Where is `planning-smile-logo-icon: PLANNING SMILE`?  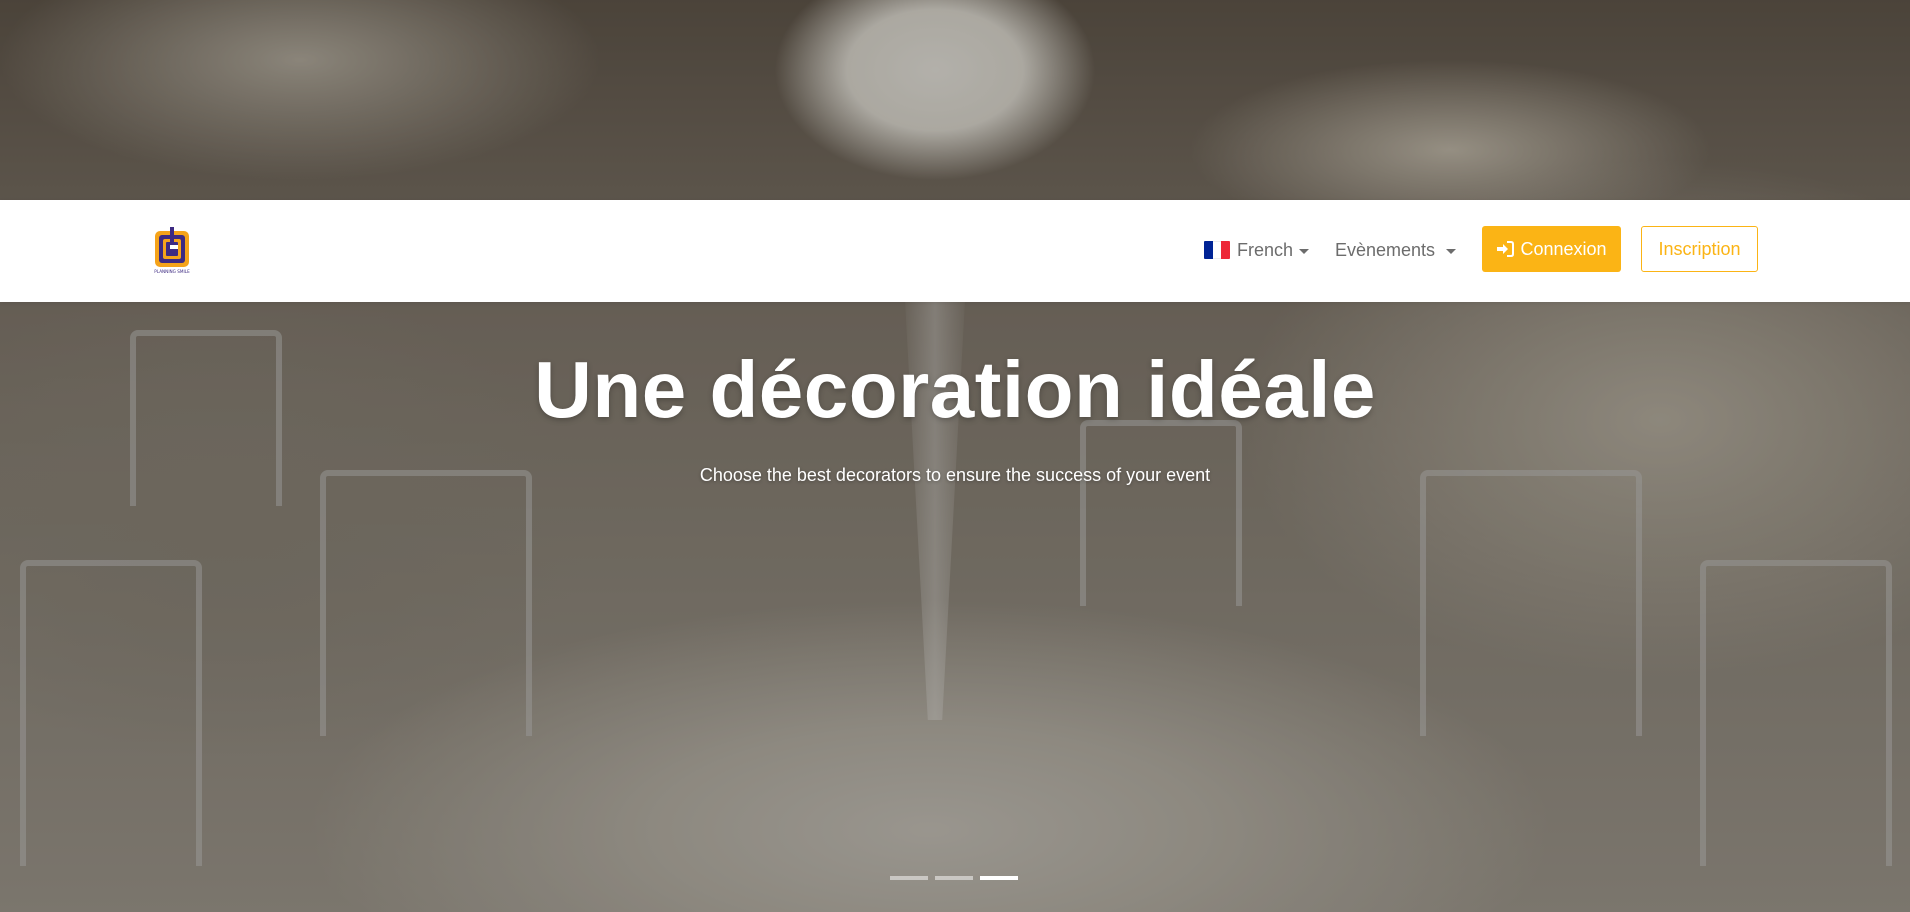
planning-smile-logo-icon: PLANNING SMILE is located at coordinates (172, 250).